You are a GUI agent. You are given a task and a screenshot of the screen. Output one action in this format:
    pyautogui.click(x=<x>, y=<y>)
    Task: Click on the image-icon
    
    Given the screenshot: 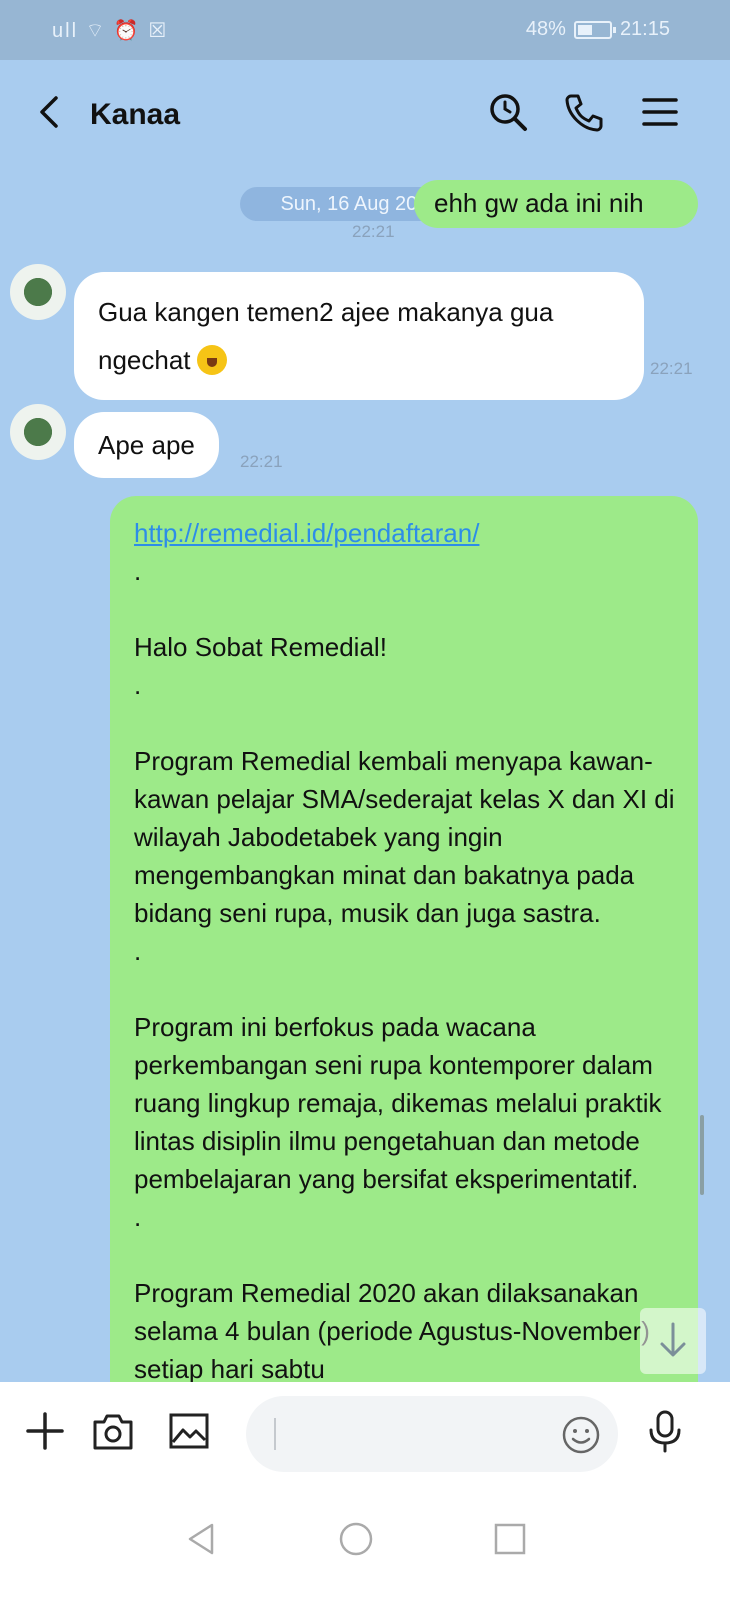 What is the action you would take?
    pyautogui.click(x=189, y=1431)
    